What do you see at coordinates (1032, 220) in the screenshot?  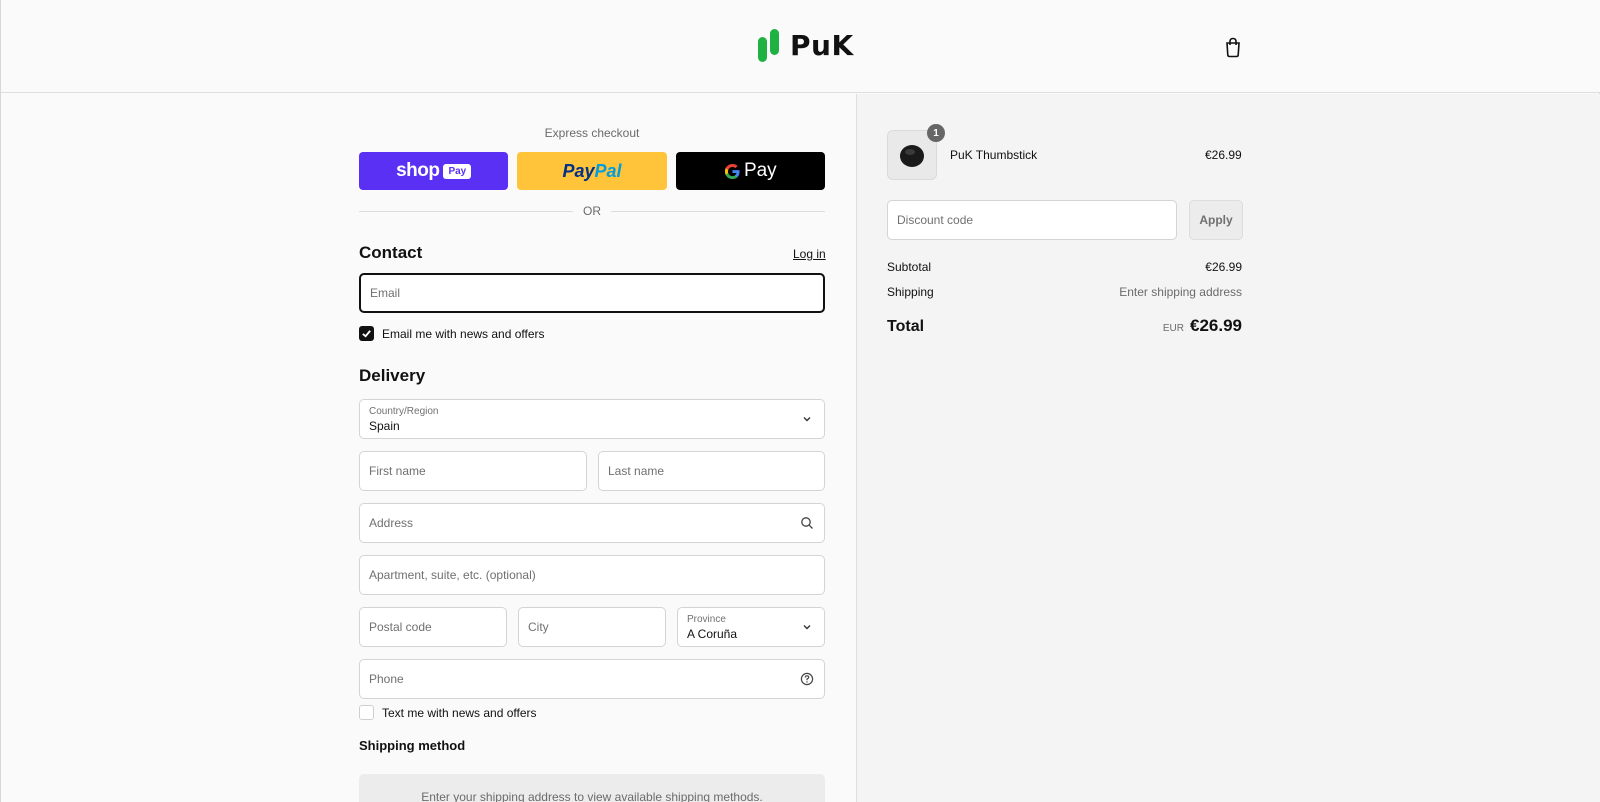 I see `discount-code-input: Discount code` at bounding box center [1032, 220].